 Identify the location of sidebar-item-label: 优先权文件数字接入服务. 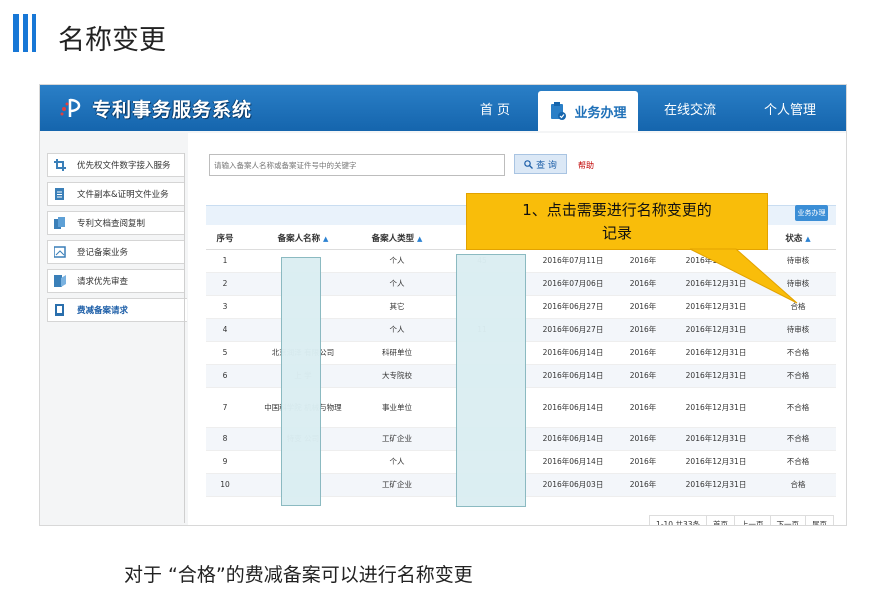
(124, 166).